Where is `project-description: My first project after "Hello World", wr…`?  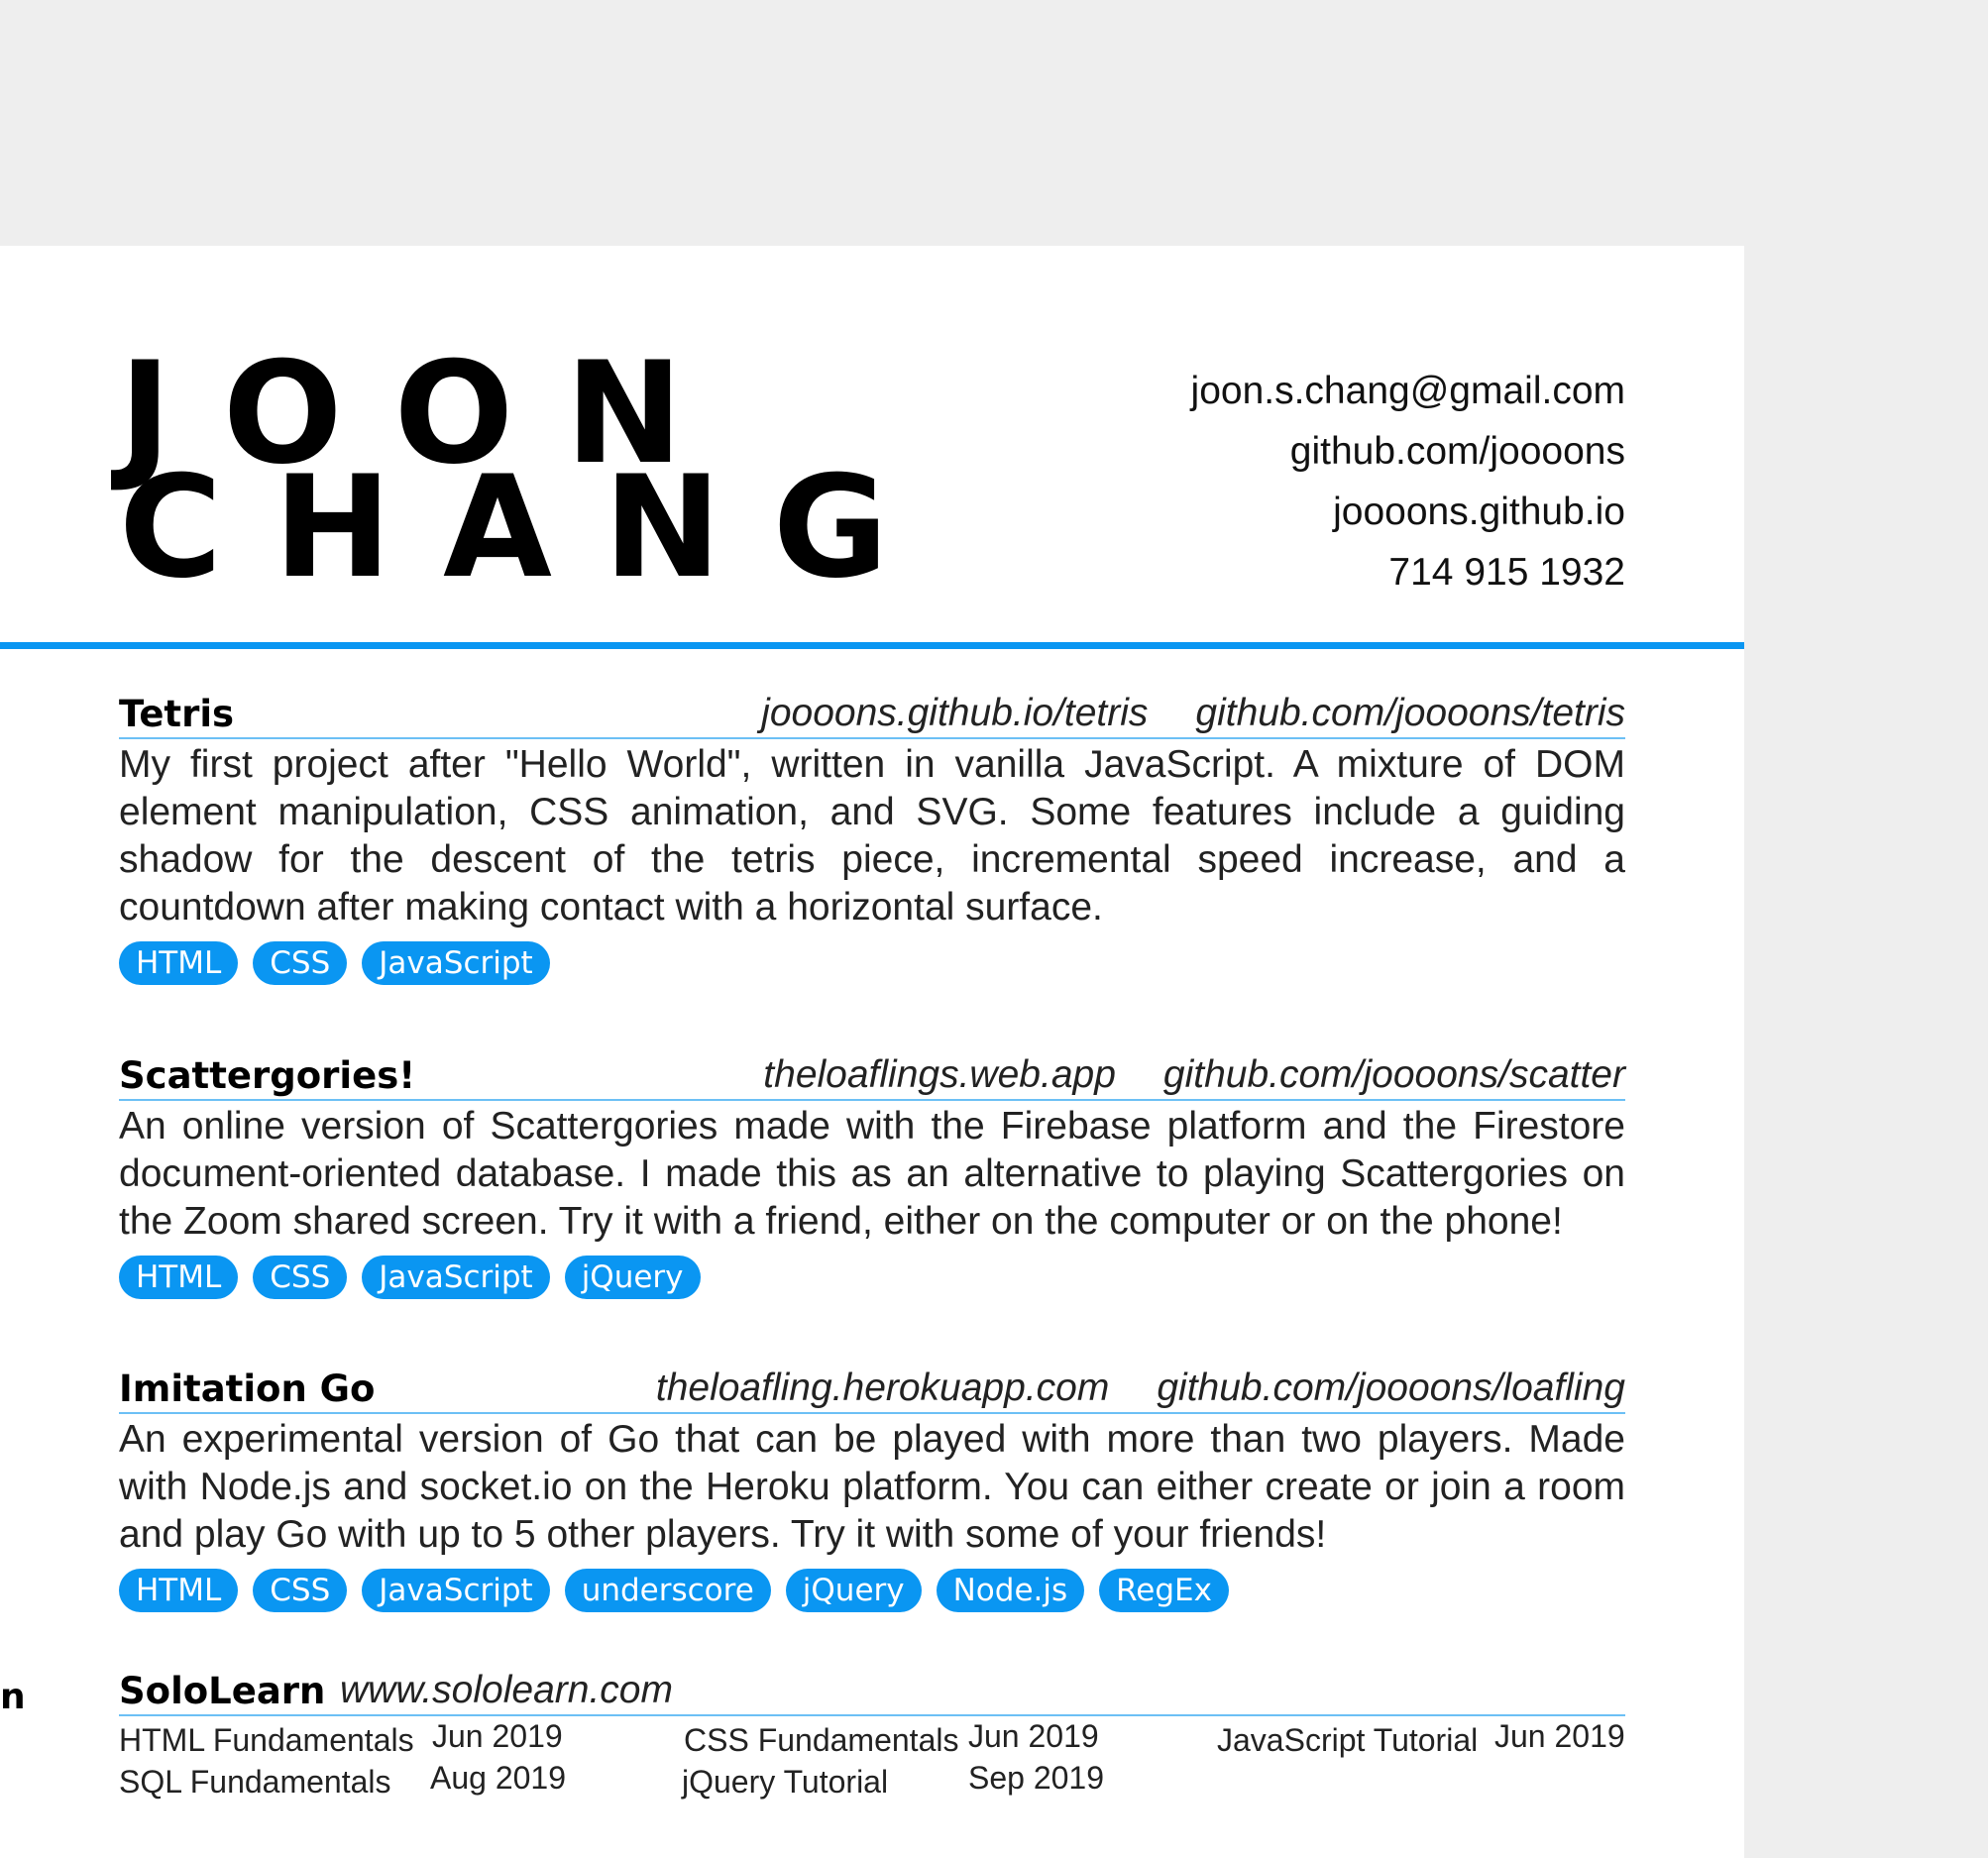
project-description: My first project after "Hello World", wr… is located at coordinates (872, 836).